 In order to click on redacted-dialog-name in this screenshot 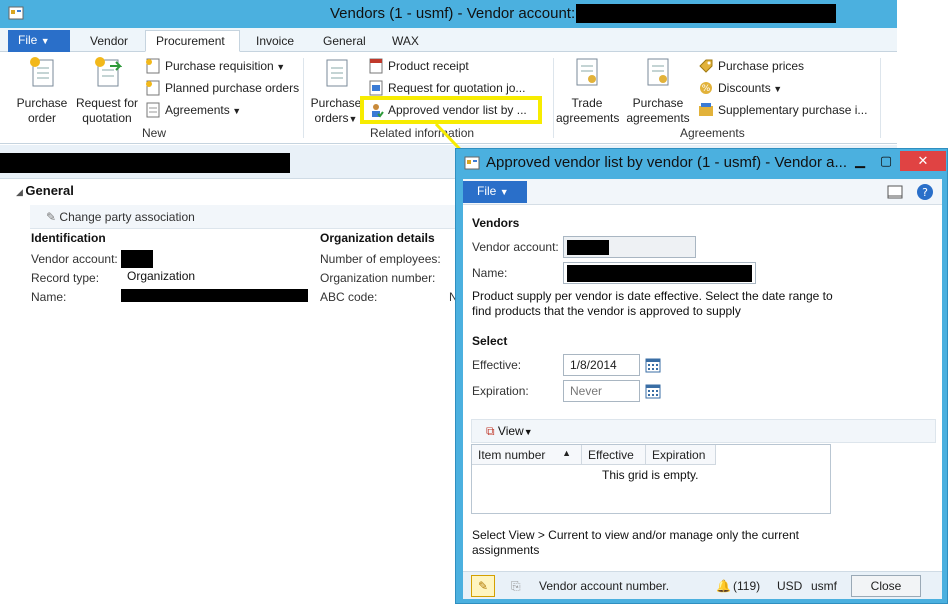, I will do `click(659, 273)`.